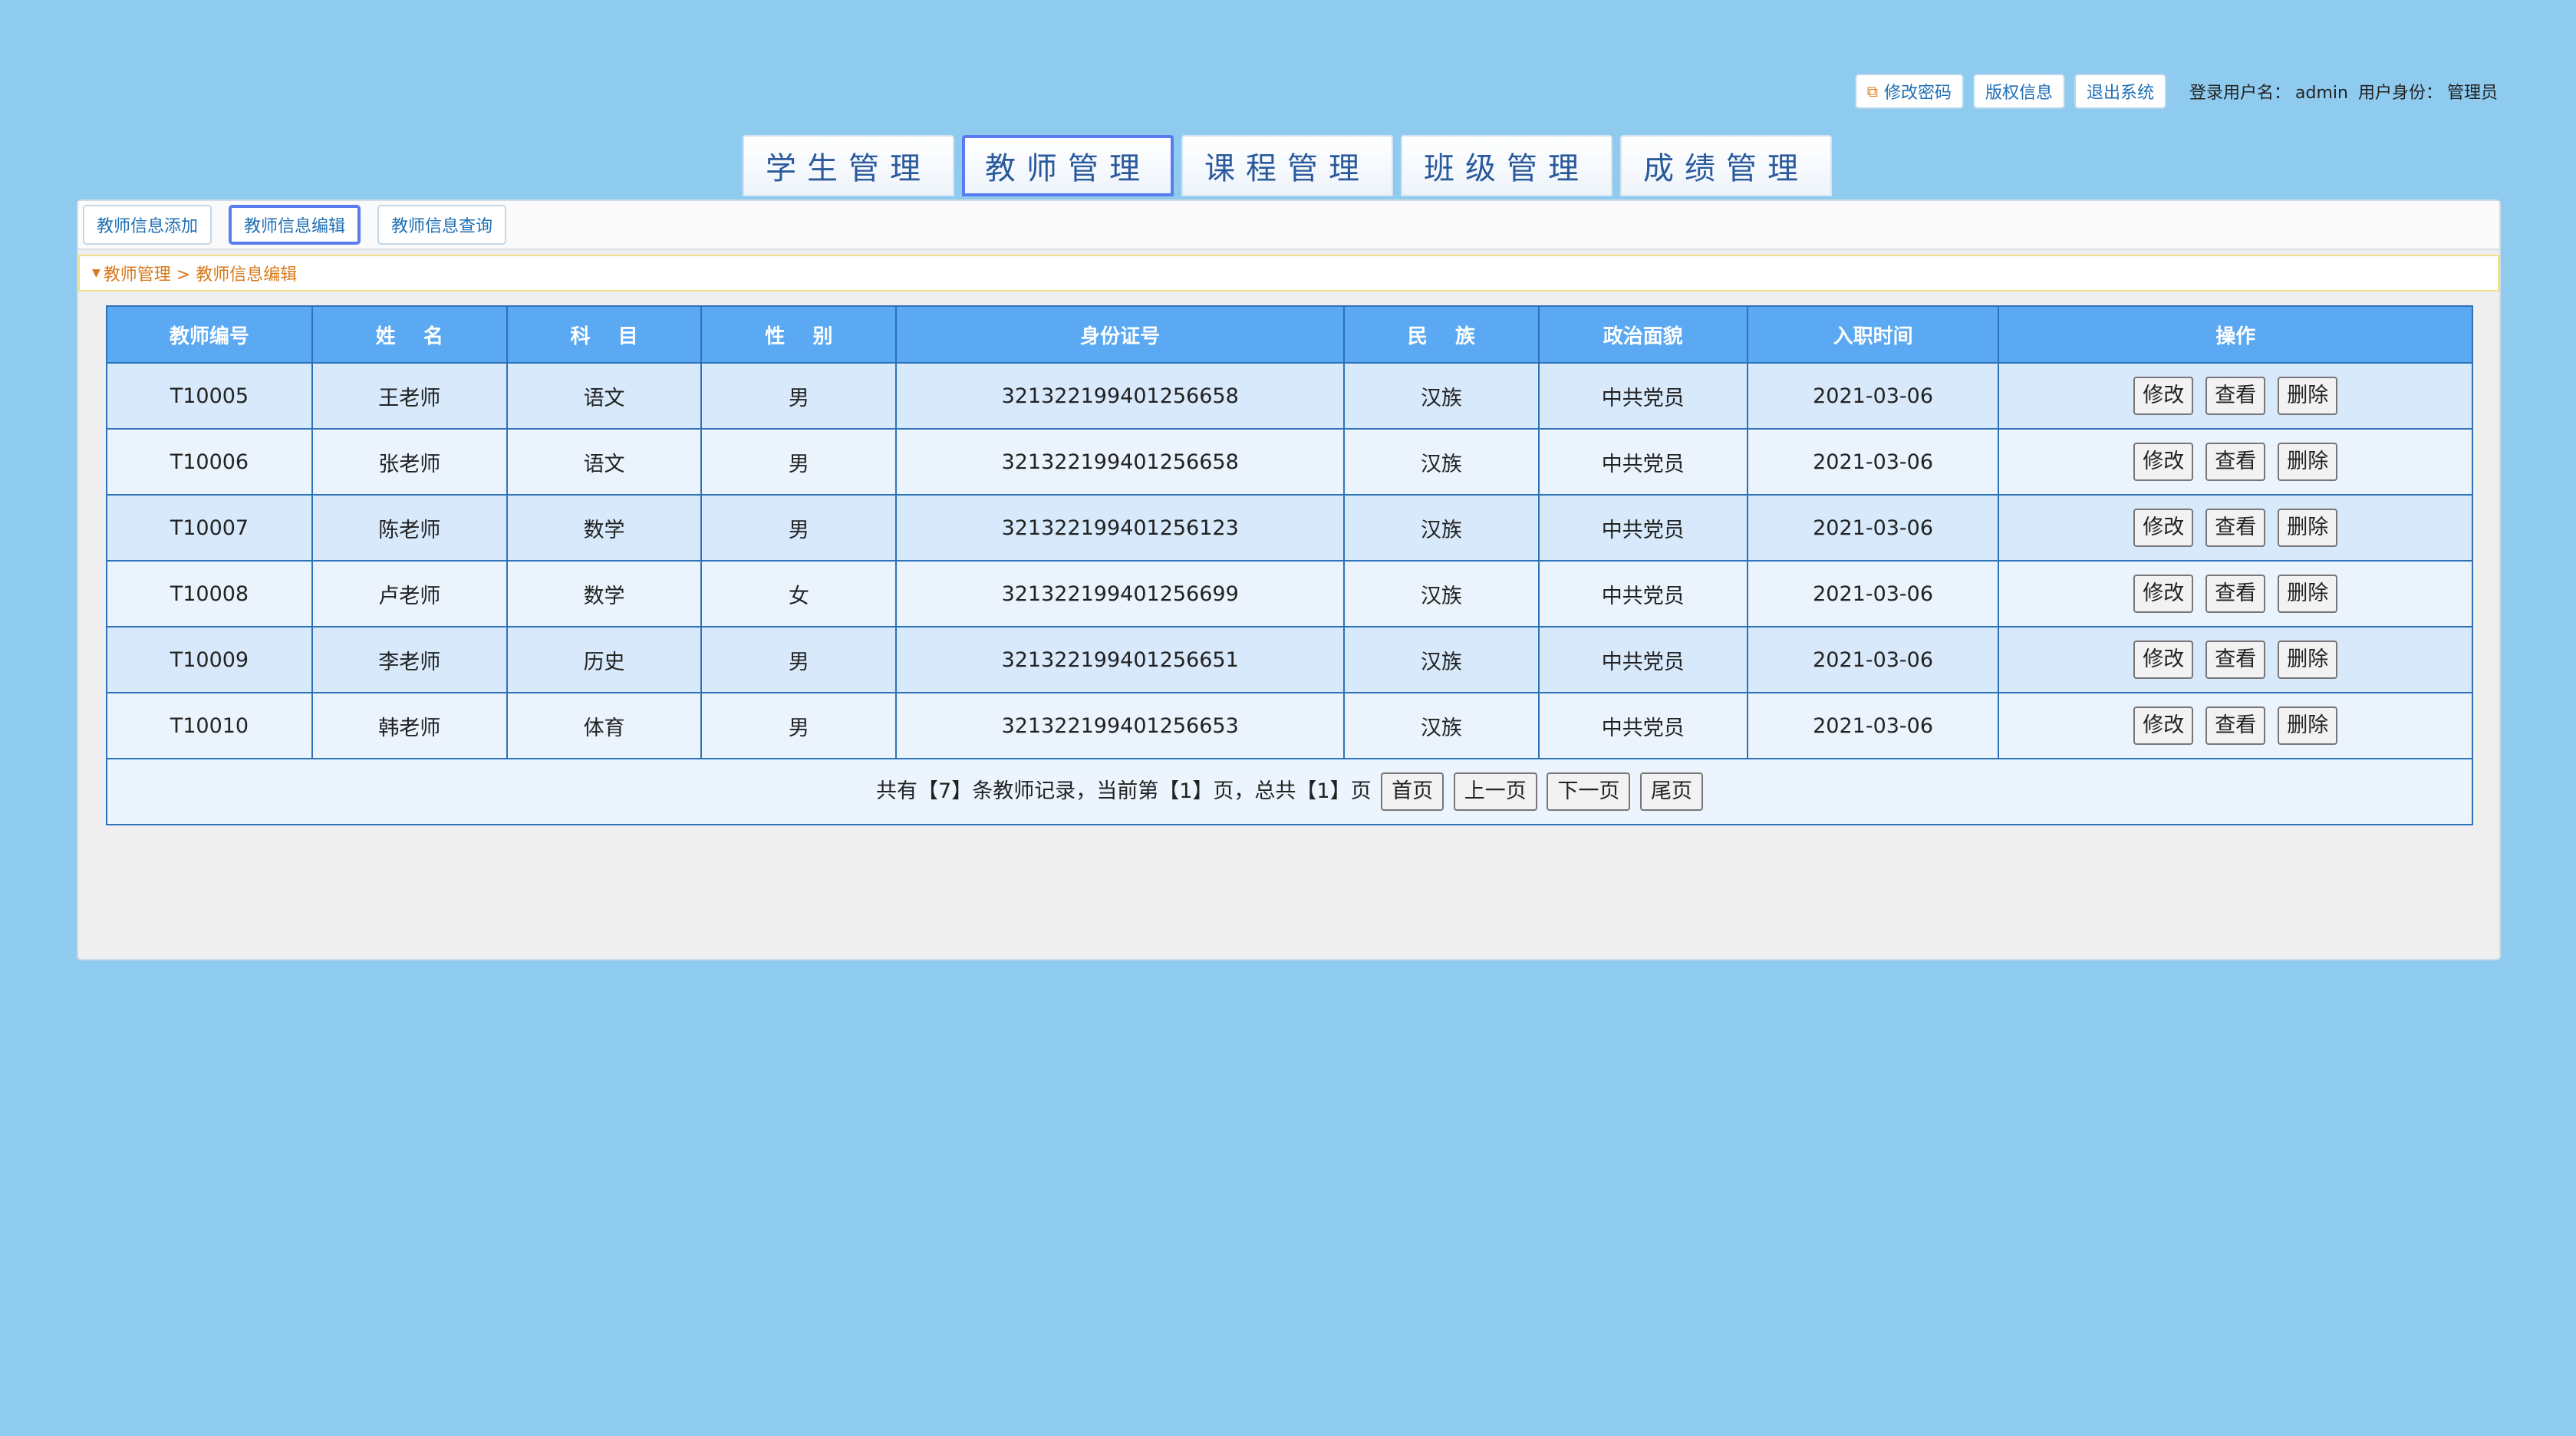 Image resolution: width=2576 pixels, height=1436 pixels. I want to click on copyright-label: 版权信息, so click(2019, 94).